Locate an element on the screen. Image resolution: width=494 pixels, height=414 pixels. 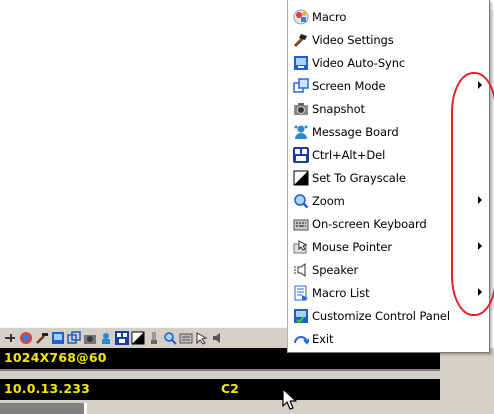
customize-panel-icon is located at coordinates (301, 316).